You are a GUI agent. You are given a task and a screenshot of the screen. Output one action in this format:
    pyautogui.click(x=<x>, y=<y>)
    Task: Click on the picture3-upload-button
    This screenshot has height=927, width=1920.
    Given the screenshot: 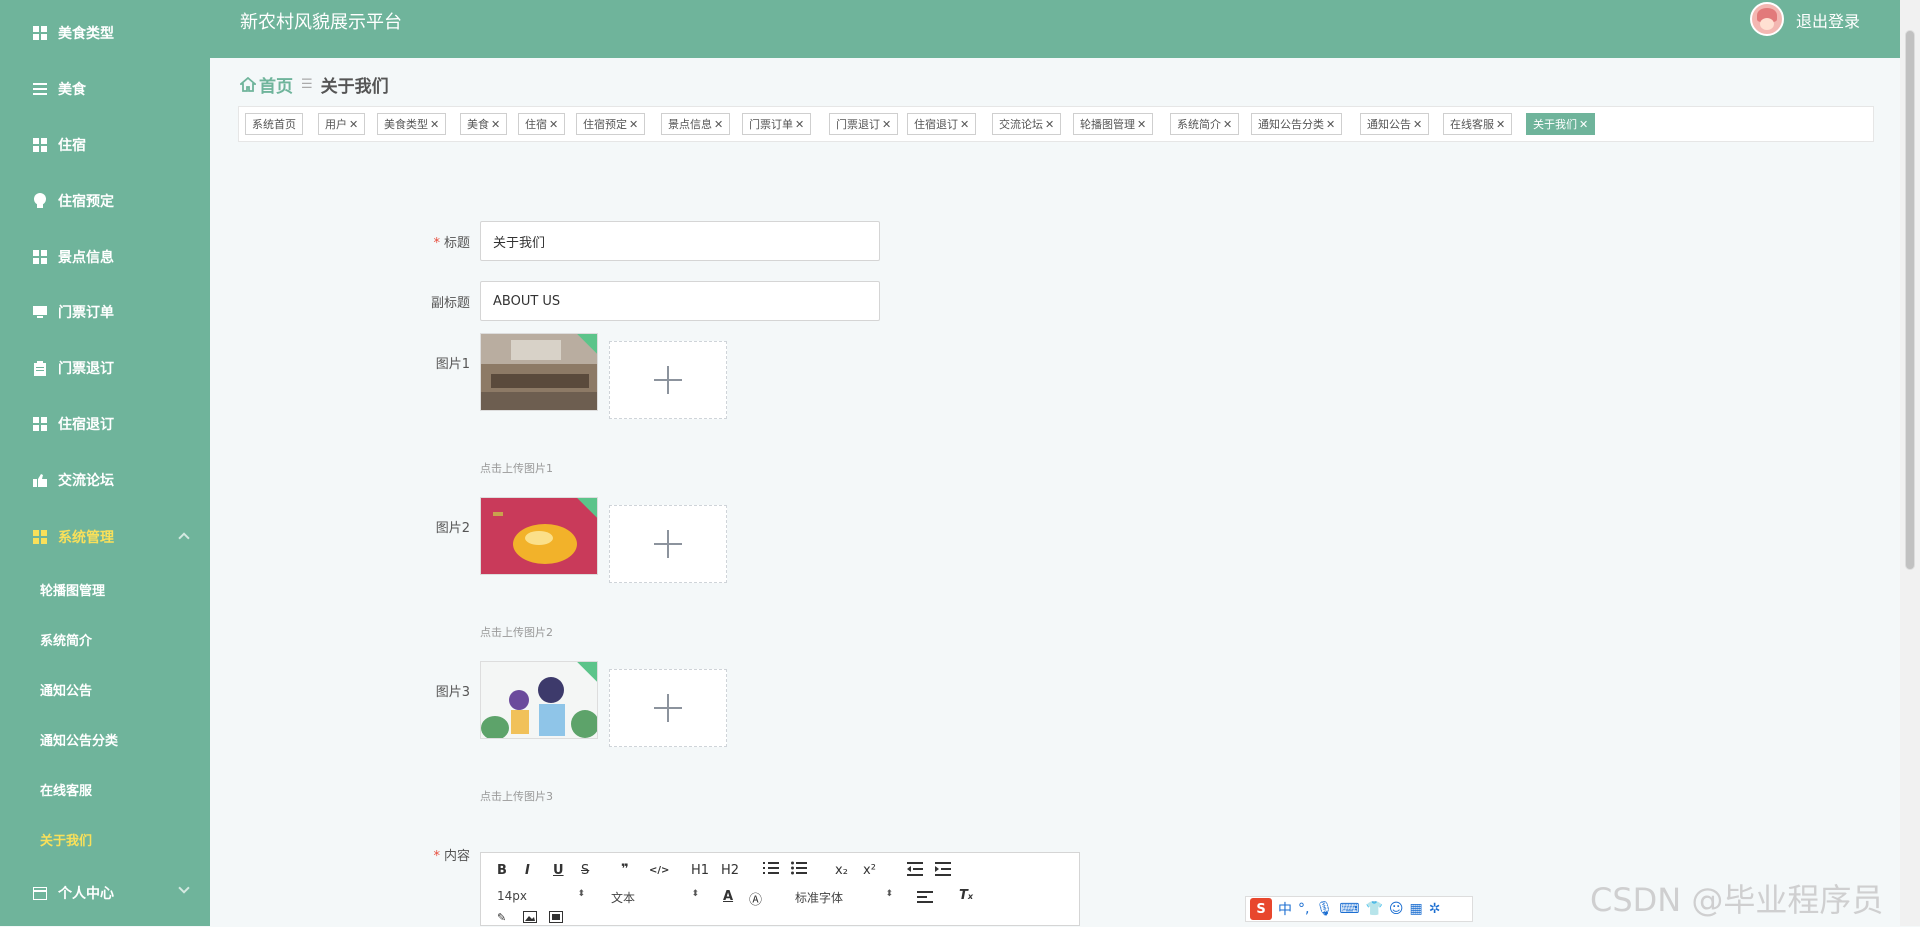 What is the action you would take?
    pyautogui.click(x=668, y=708)
    